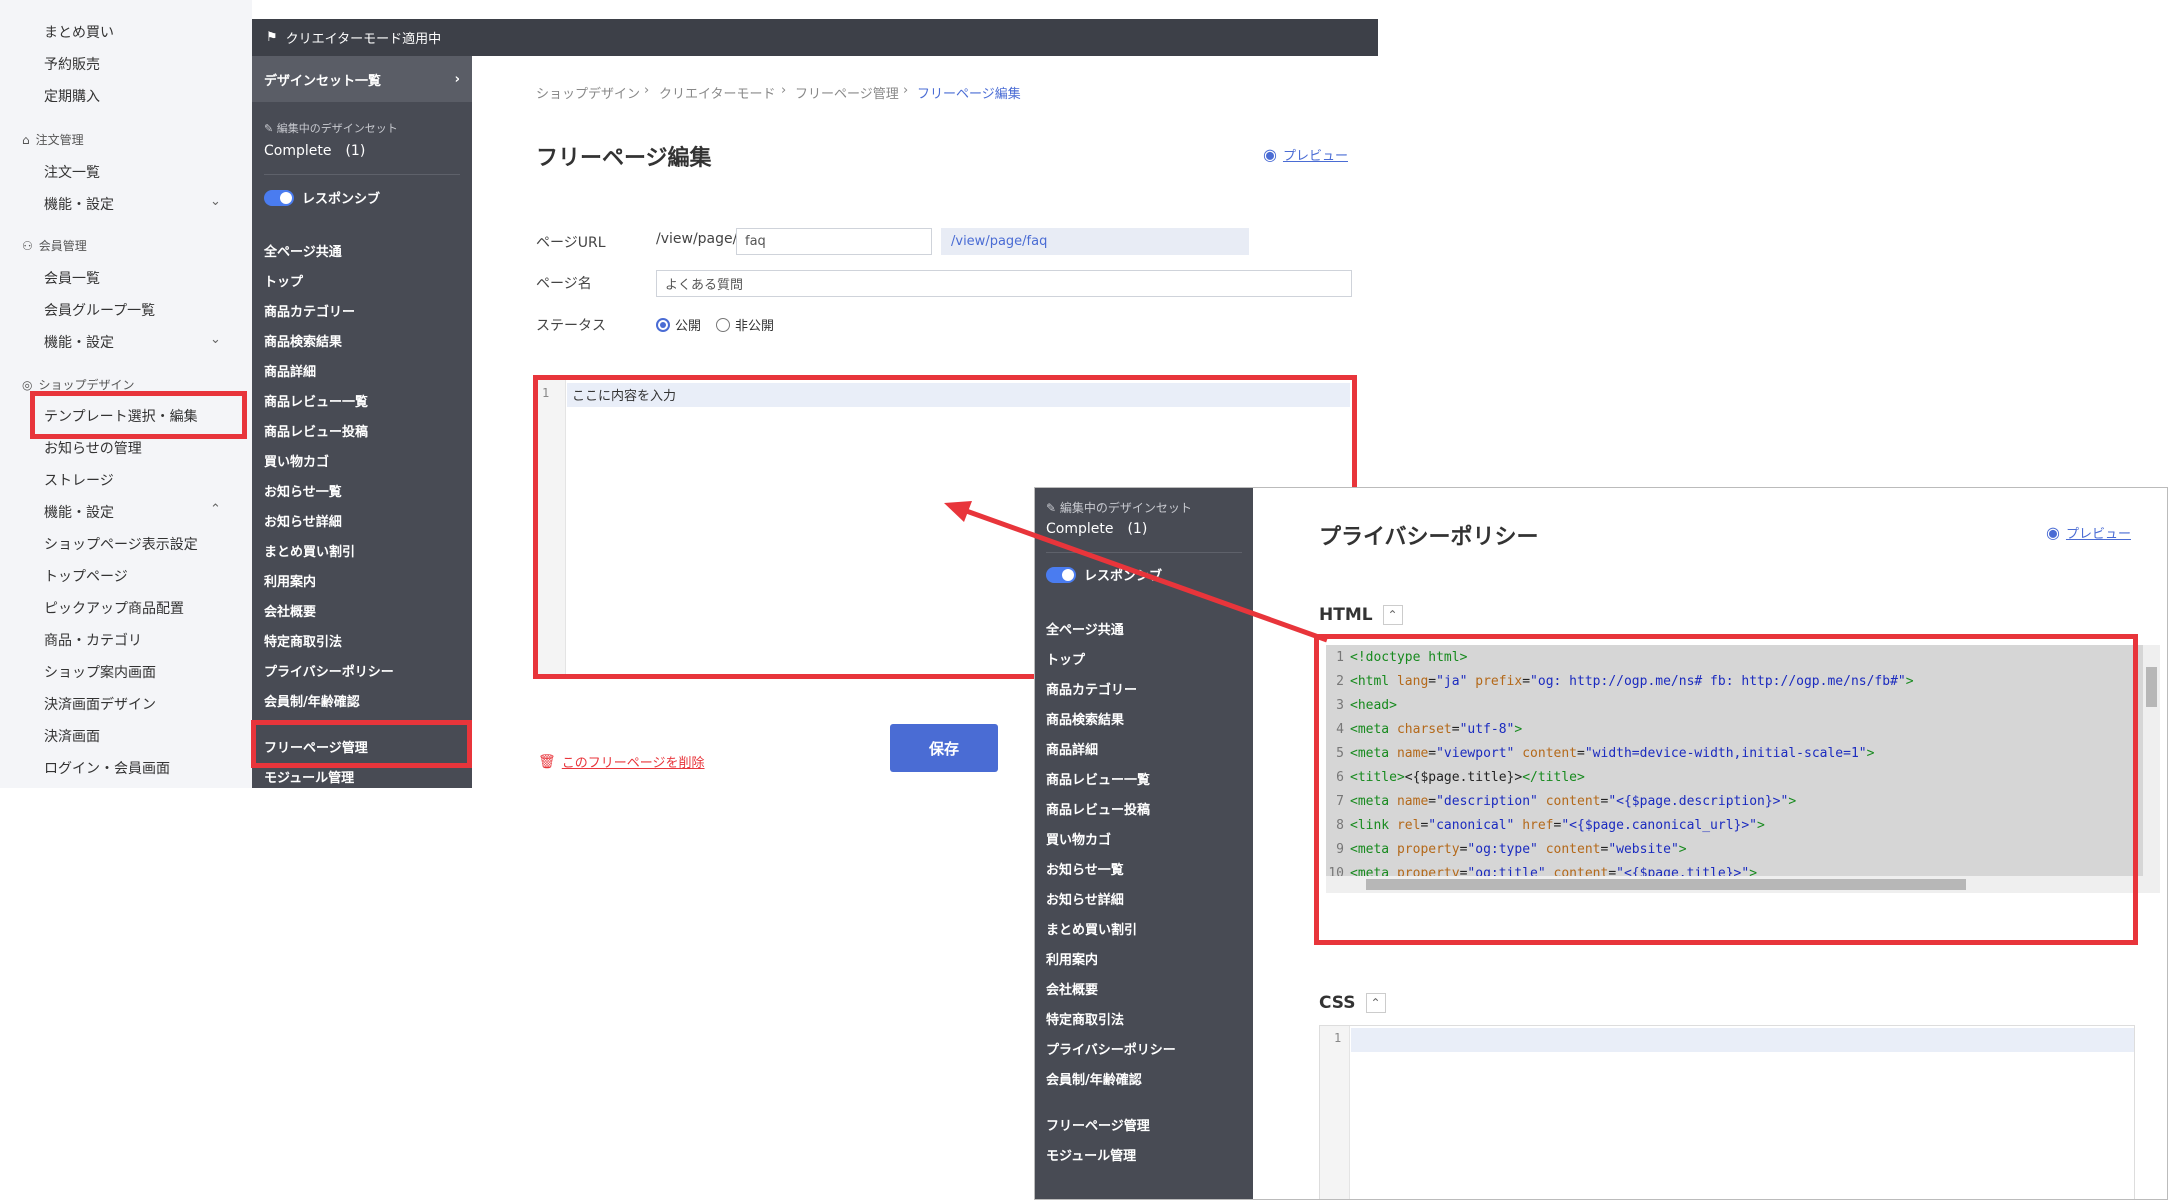 This screenshot has height=1200, width=2168. Describe the element at coordinates (2098, 534) in the screenshot. I see `overlay-preview-label: プレビュー` at that location.